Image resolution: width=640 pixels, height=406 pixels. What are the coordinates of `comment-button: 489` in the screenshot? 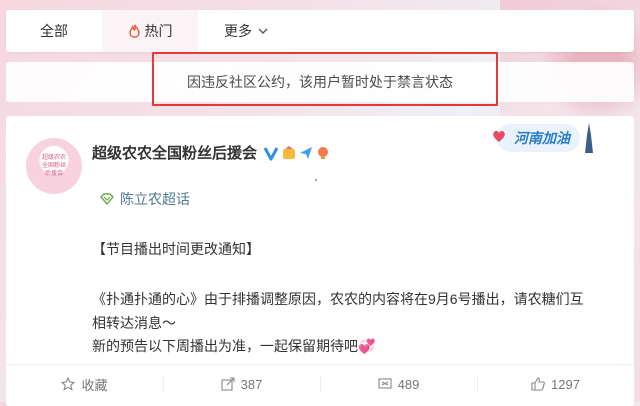 It's located at (398, 384).